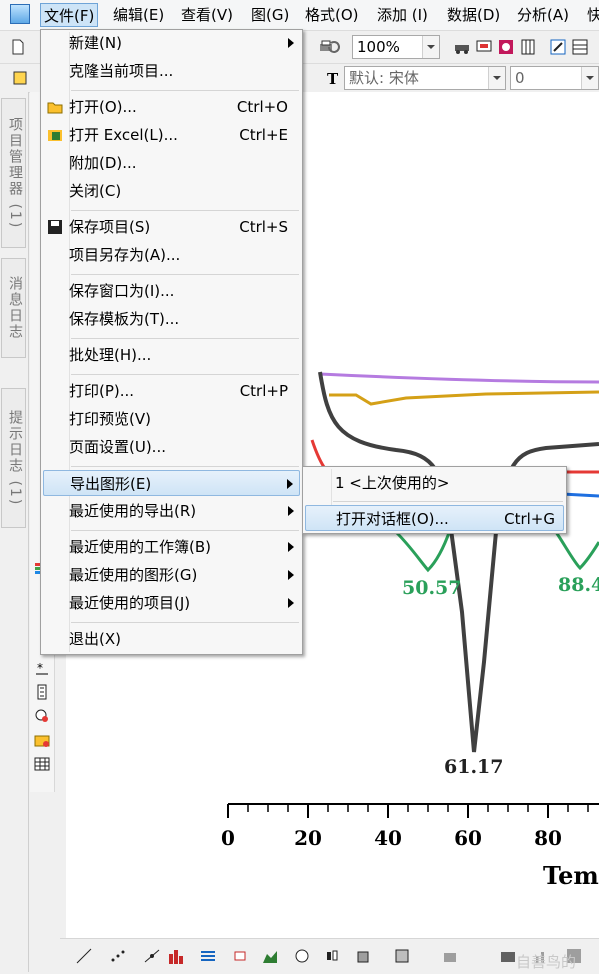  Describe the element at coordinates (18, 47) in the screenshot. I see `new-file-icon` at that location.